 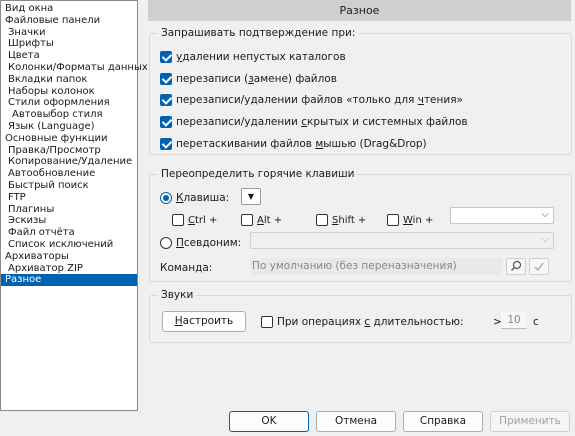 I want to click on duration-checkbox: При операциях с длительностью:, so click(x=362, y=322).